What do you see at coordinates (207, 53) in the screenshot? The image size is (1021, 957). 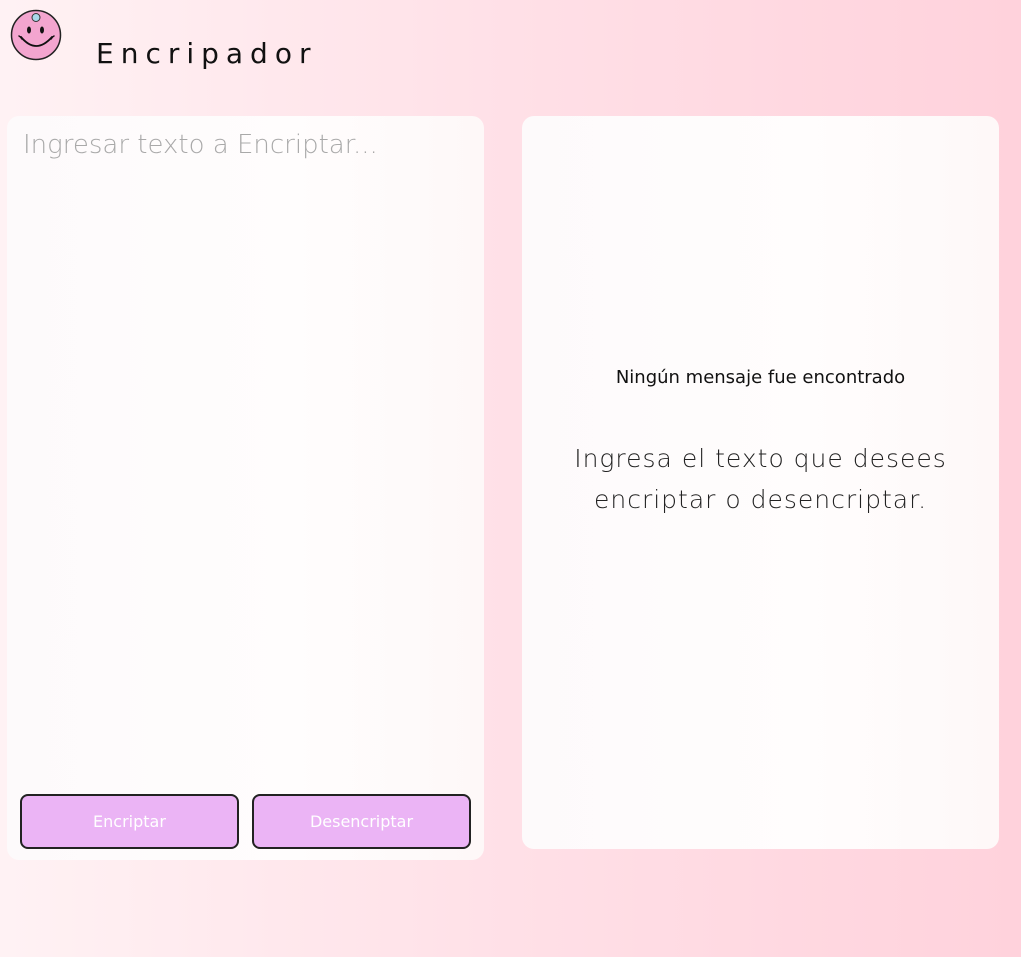 I see `app-title: Encripador` at bounding box center [207, 53].